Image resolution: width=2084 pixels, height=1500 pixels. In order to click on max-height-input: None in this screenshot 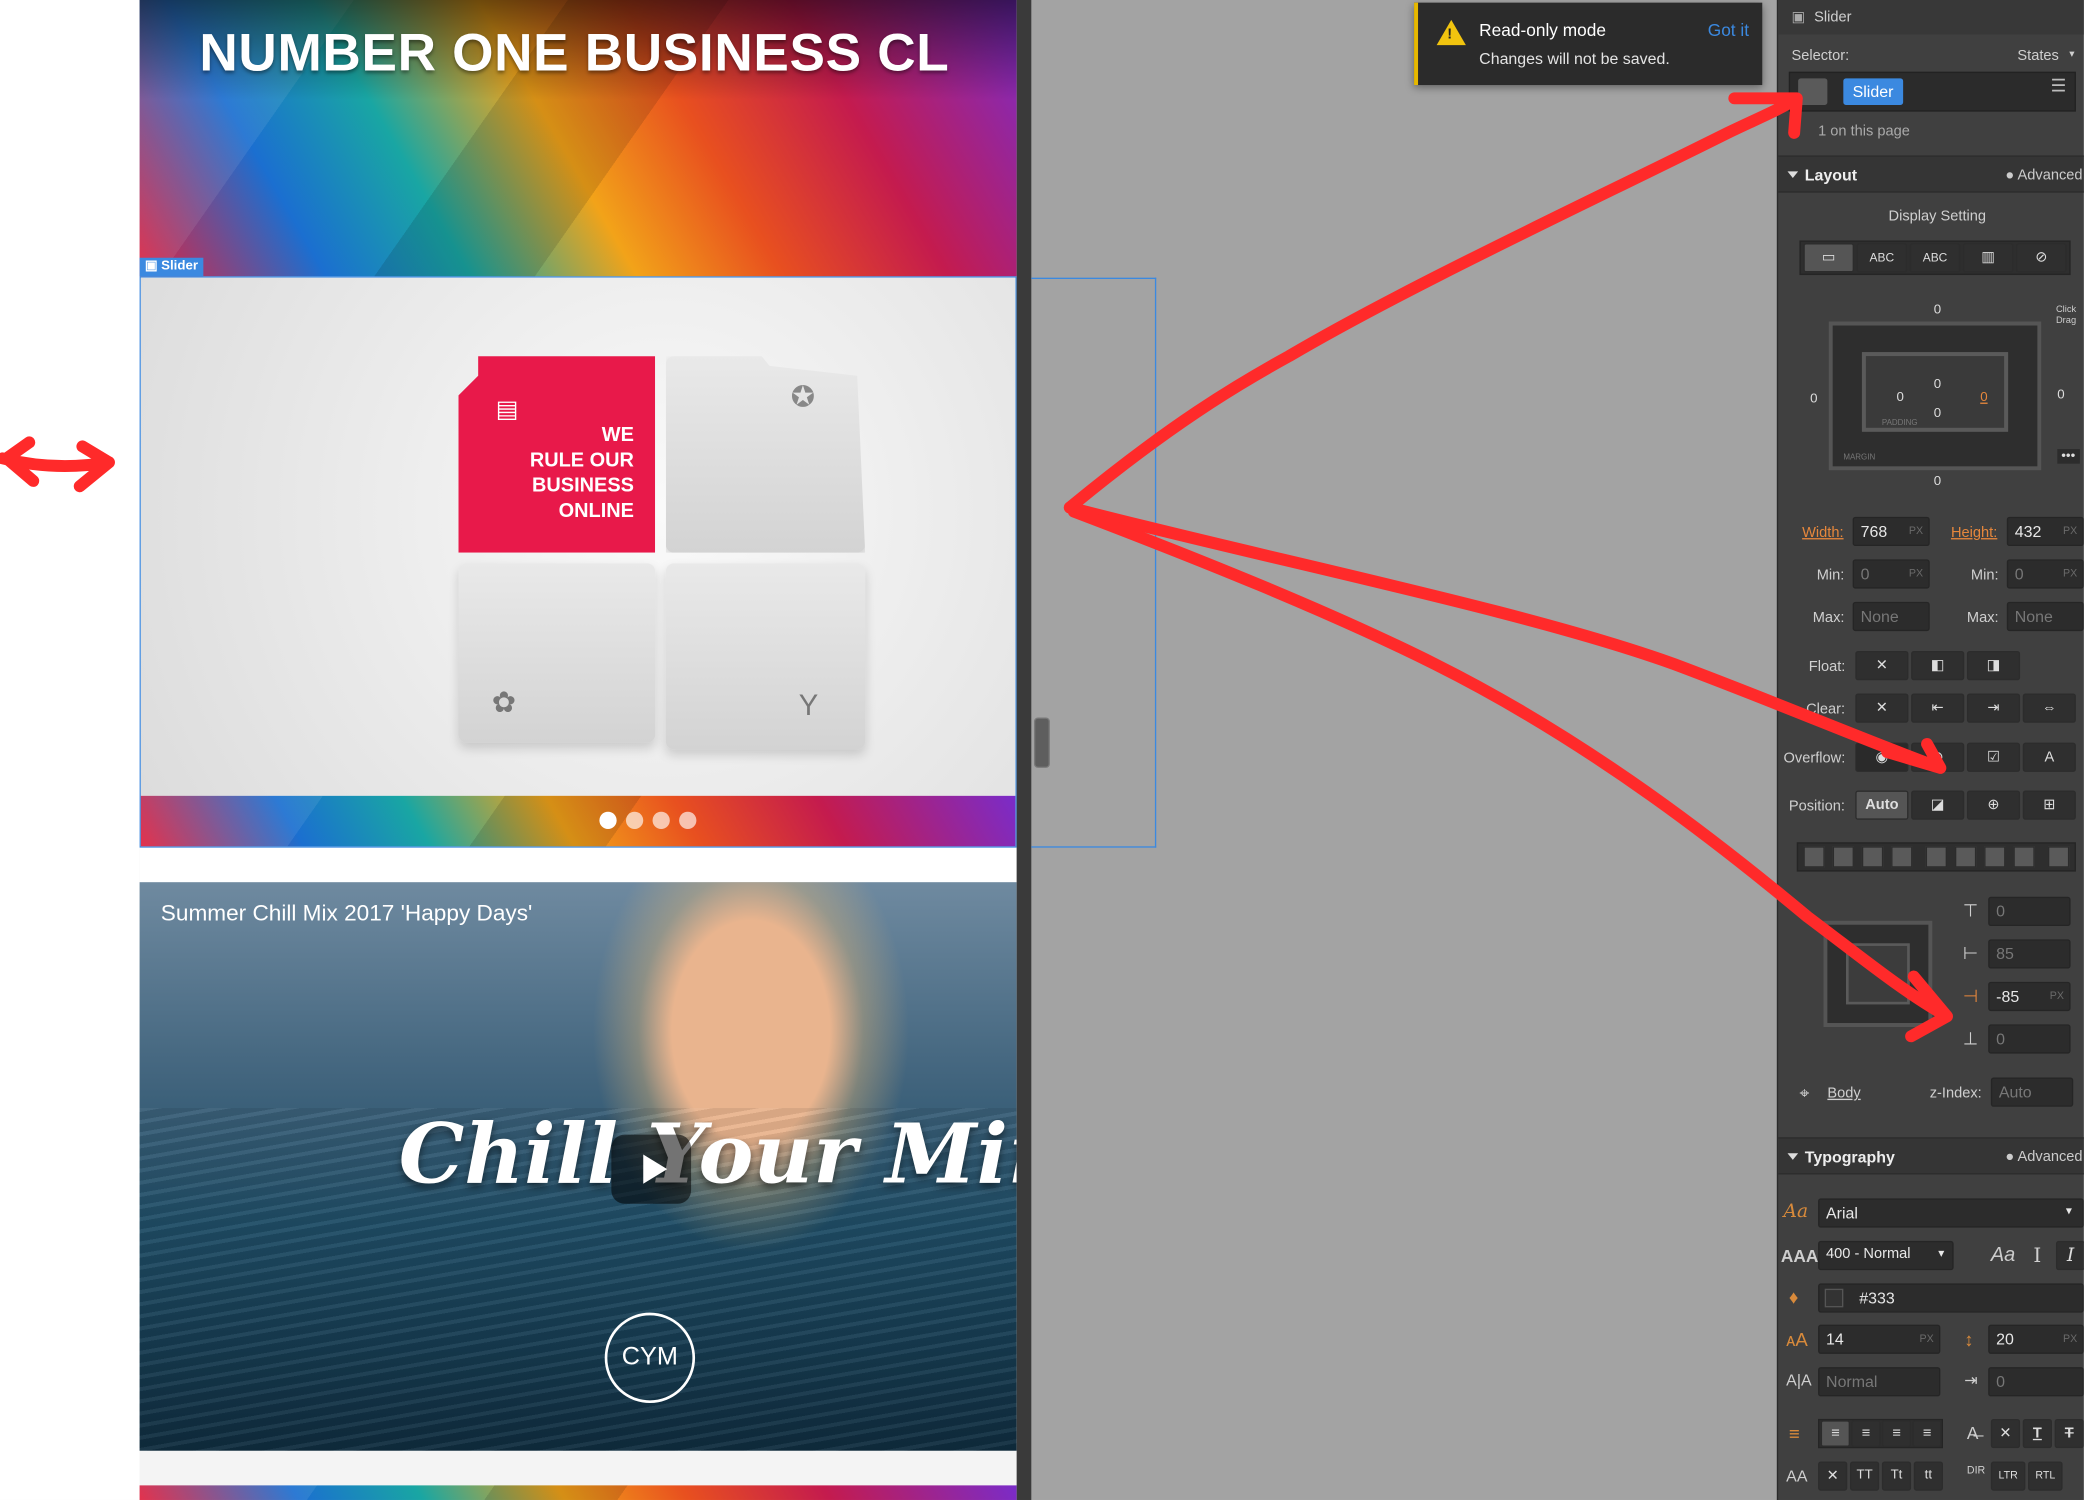, I will do `click(2045, 616)`.